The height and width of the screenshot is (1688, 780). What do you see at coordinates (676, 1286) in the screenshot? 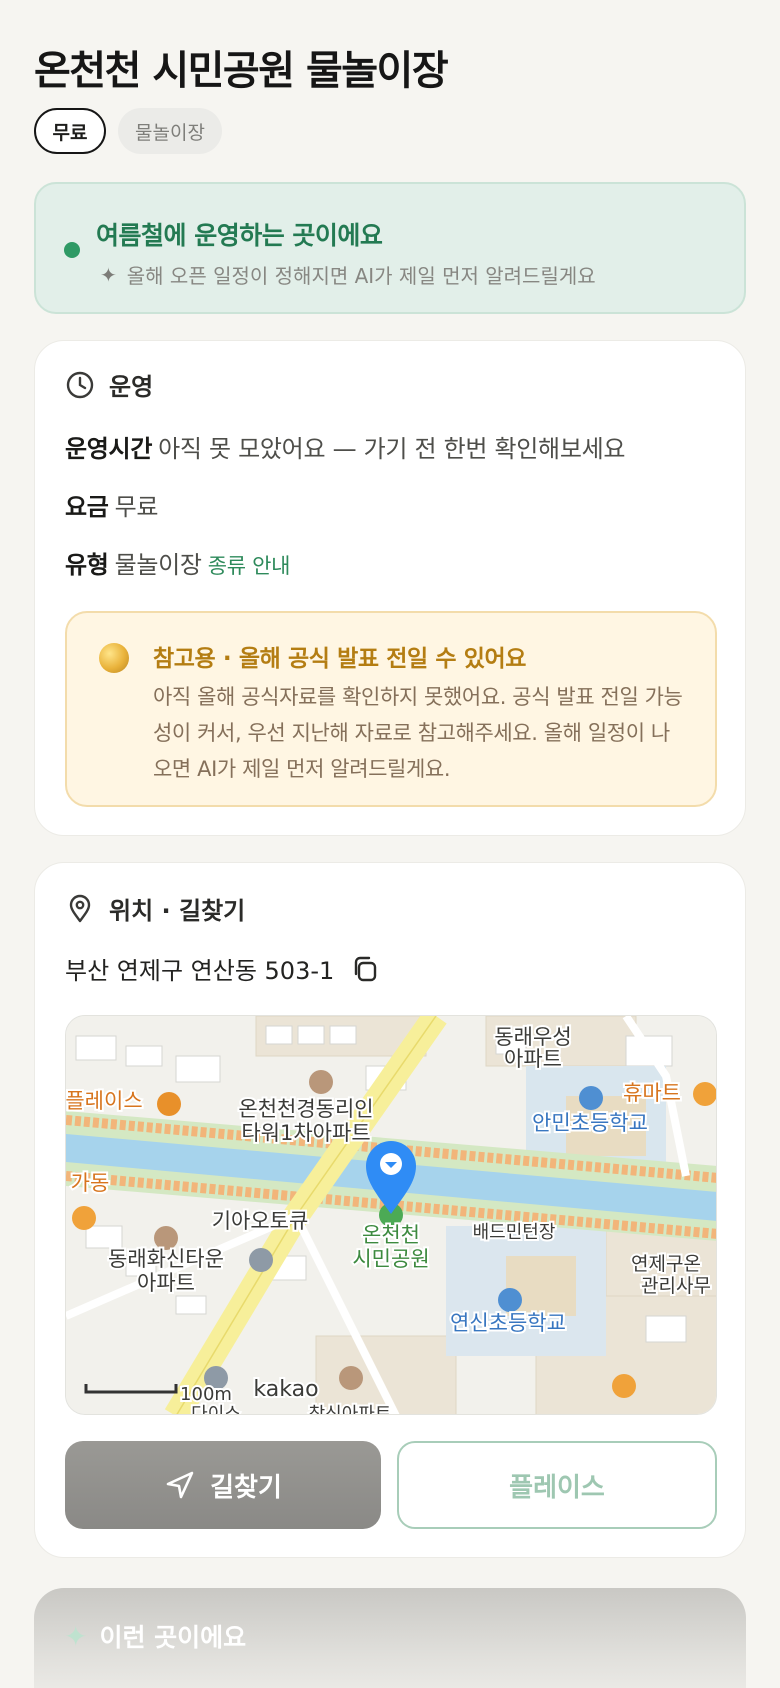
I see `svg-text: 관리사무` at bounding box center [676, 1286].